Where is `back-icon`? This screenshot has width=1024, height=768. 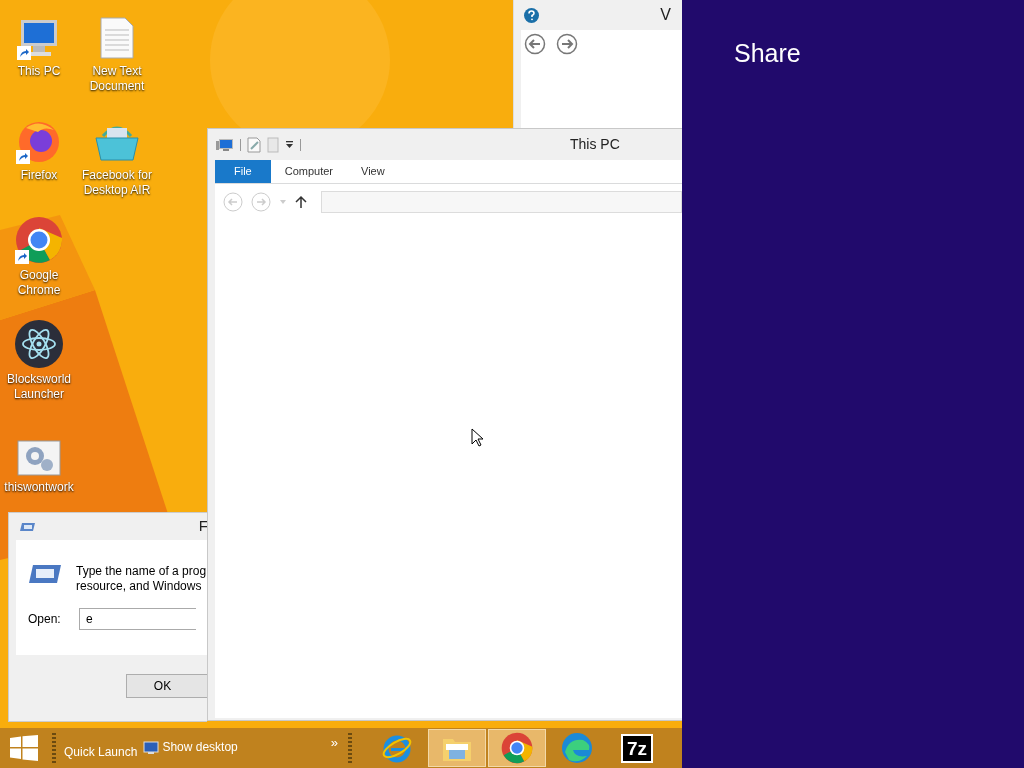
back-icon is located at coordinates (535, 44).